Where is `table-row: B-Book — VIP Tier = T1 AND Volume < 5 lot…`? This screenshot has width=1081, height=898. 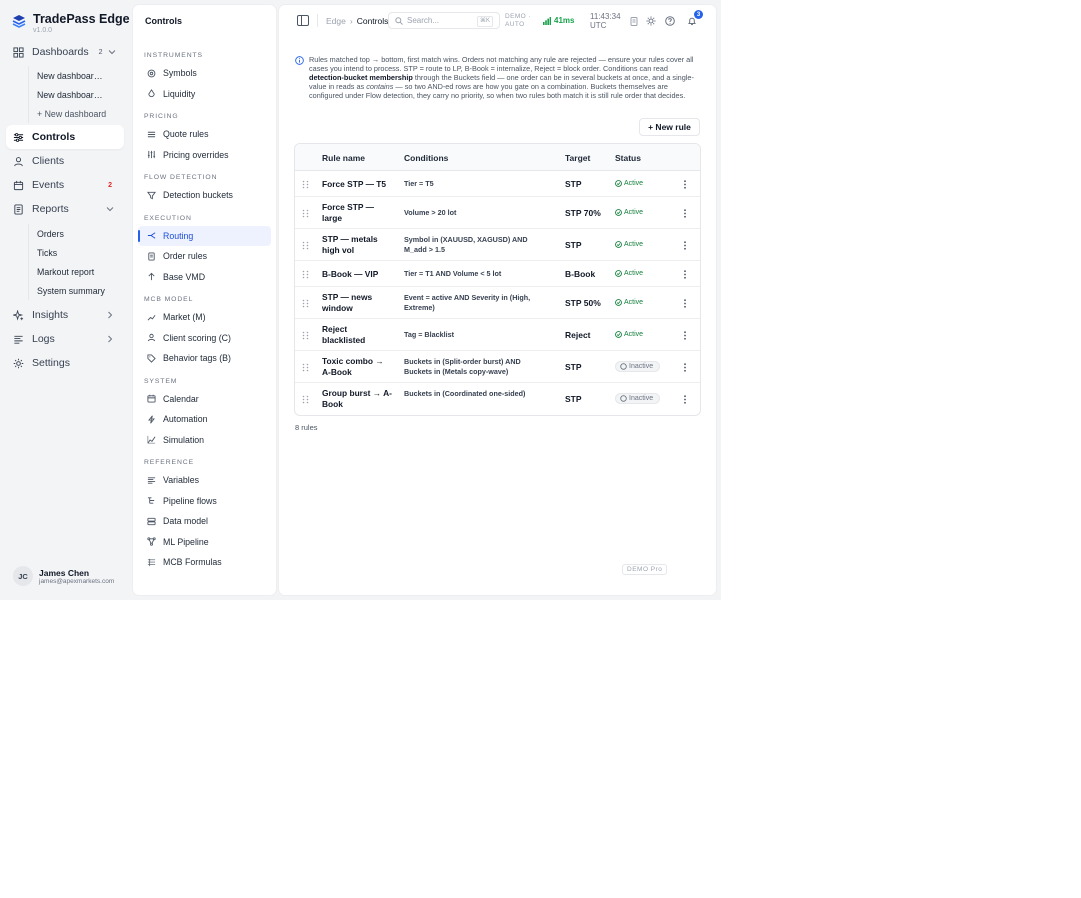
table-row: B-Book — VIP Tier = T1 AND Volume < 5 lot… is located at coordinates (497, 274).